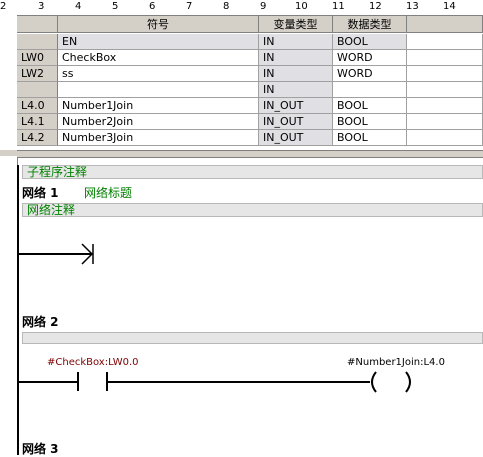  I want to click on network-1-title: 网络标题, so click(108, 192).